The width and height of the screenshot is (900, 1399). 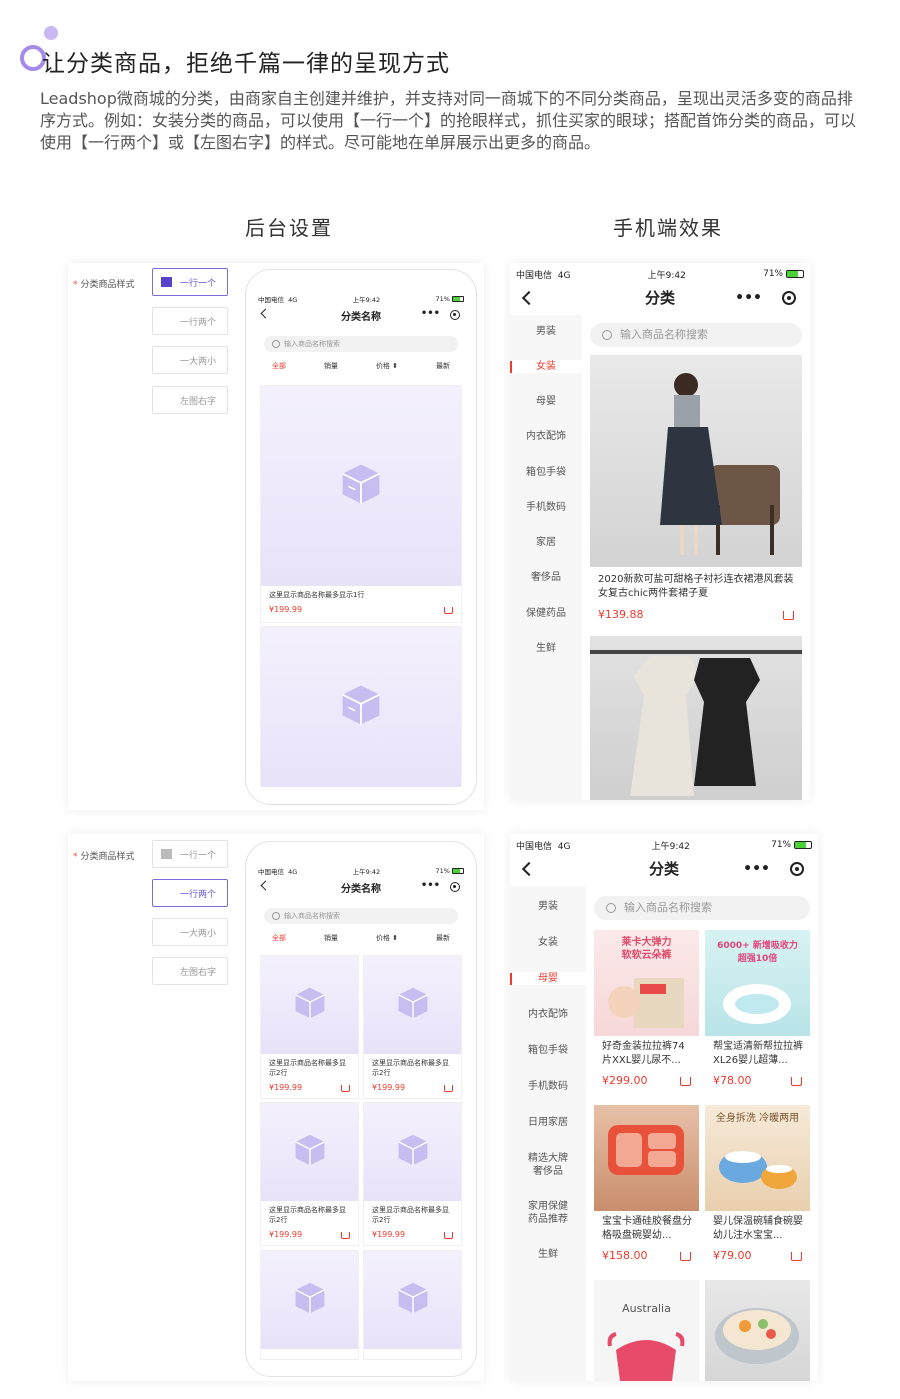 What do you see at coordinates (696, 586) in the screenshot?
I see `product-name: 2020新款可盐可甜格子衬衫连衣裙港风套装女复古chic两件套裙子夏` at bounding box center [696, 586].